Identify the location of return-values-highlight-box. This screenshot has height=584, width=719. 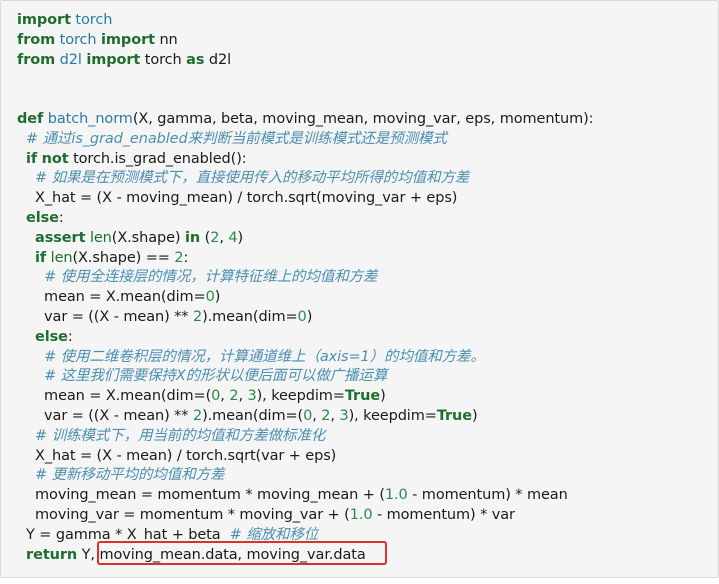
(242, 553).